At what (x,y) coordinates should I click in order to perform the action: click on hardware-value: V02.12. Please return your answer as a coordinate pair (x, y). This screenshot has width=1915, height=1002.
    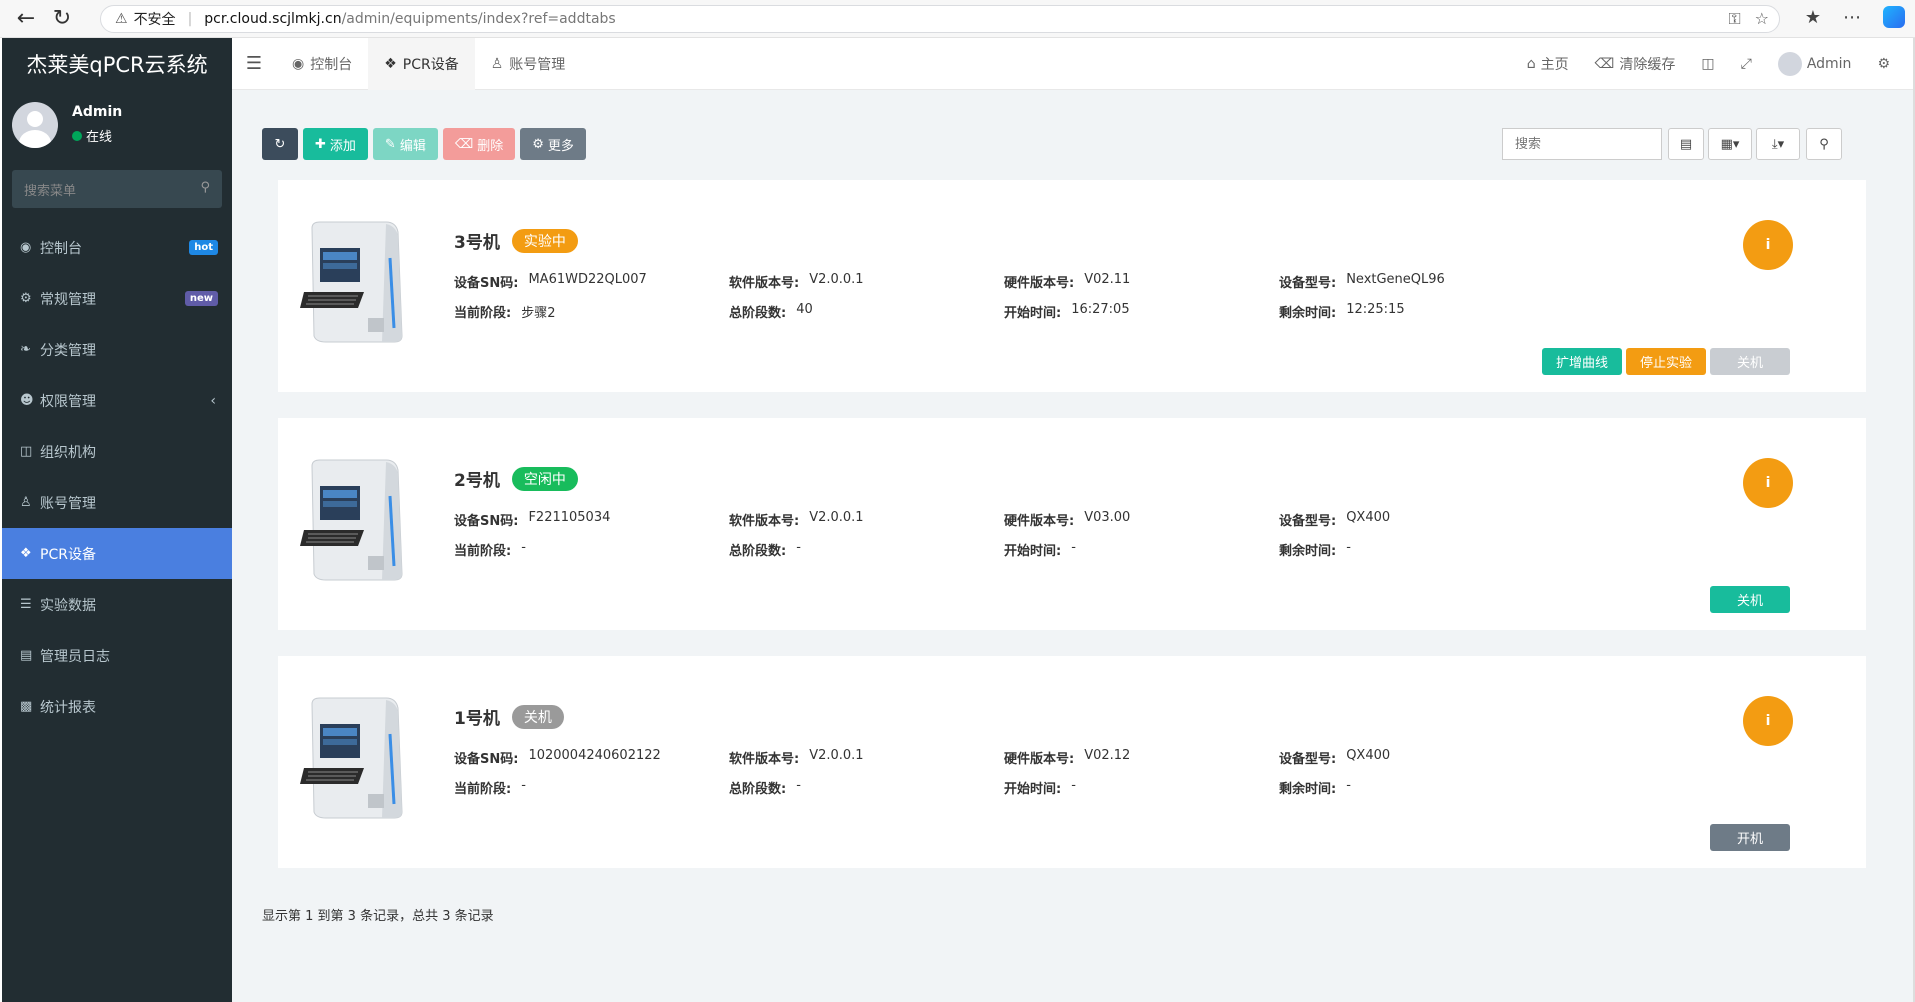
    Looking at the image, I should click on (1107, 755).